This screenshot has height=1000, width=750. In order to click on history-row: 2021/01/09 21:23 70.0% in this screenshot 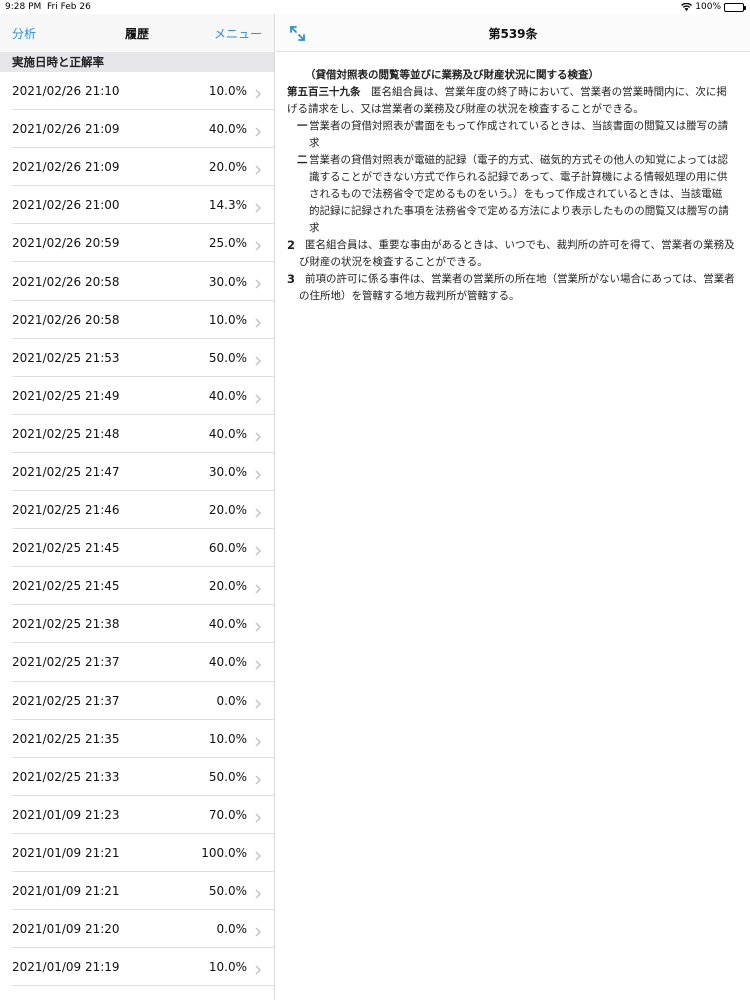, I will do `click(137, 815)`.